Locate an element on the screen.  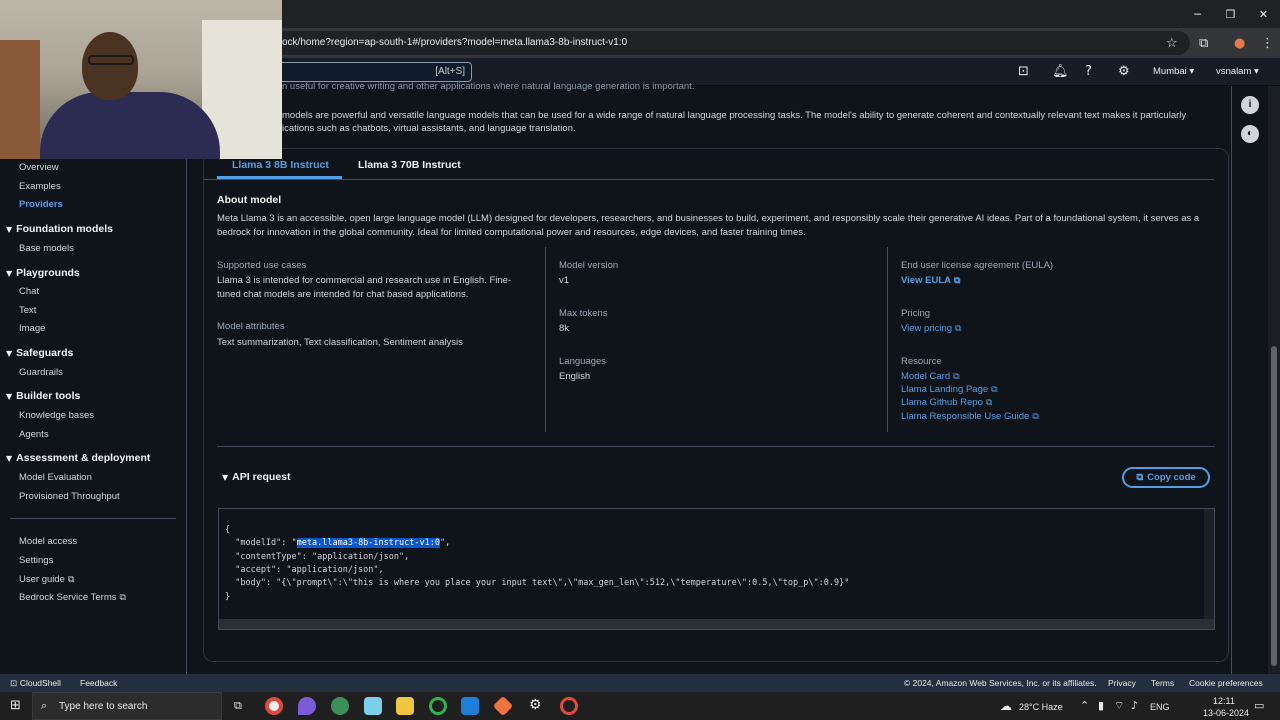
page-scrollbar-thumb is located at coordinates (1274, 506).